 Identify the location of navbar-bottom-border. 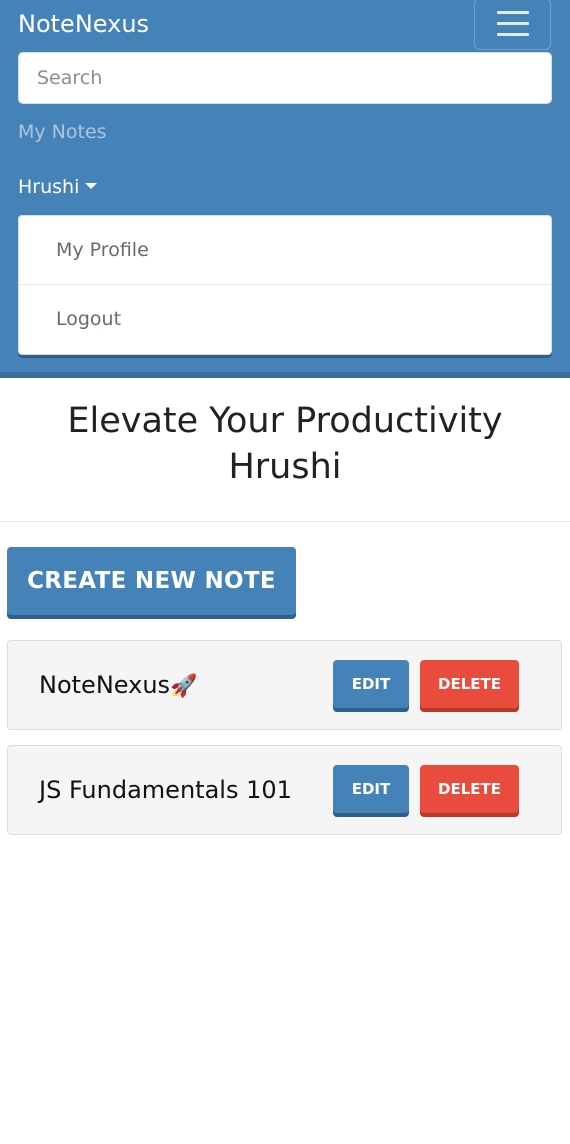
(285, 375).